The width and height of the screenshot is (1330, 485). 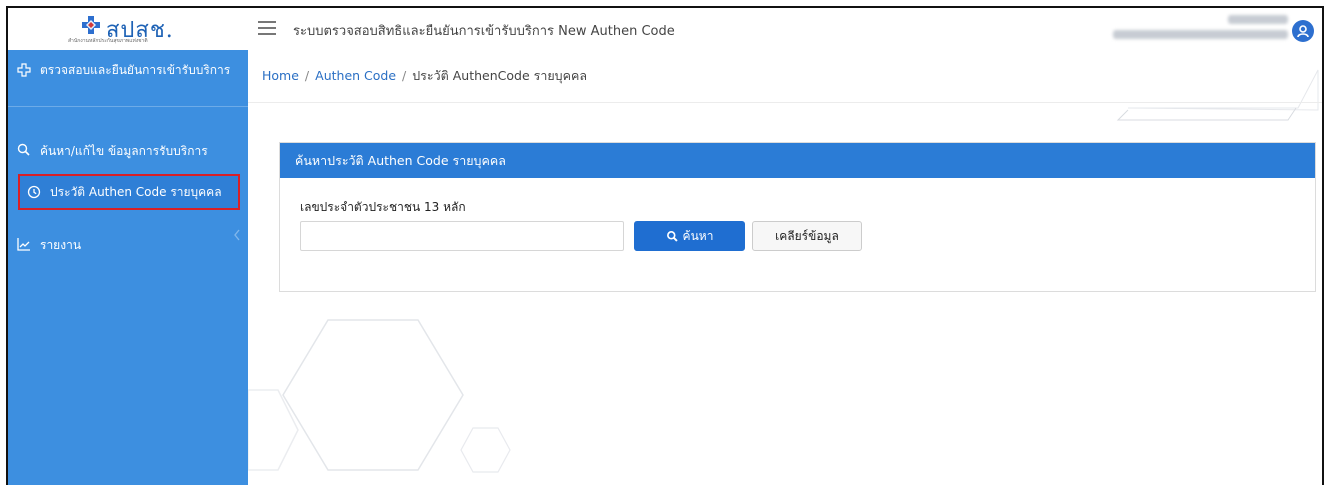 What do you see at coordinates (698, 235) in the screenshot?
I see `search-button-label: ค้นหา` at bounding box center [698, 235].